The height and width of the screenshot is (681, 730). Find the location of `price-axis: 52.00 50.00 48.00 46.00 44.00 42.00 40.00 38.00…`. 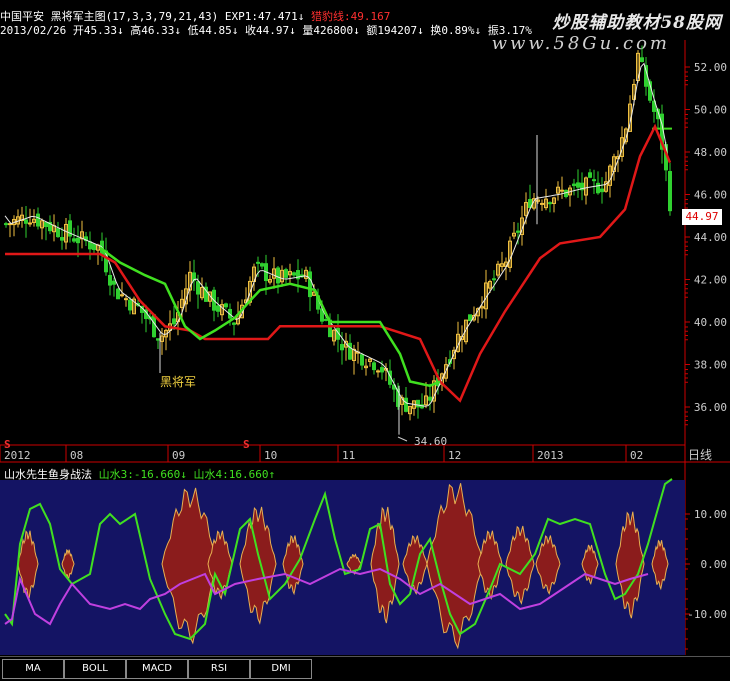

price-axis: 52.00 50.00 48.00 46.00 44.00 42.00 40.00 38.00… is located at coordinates (706, 243).